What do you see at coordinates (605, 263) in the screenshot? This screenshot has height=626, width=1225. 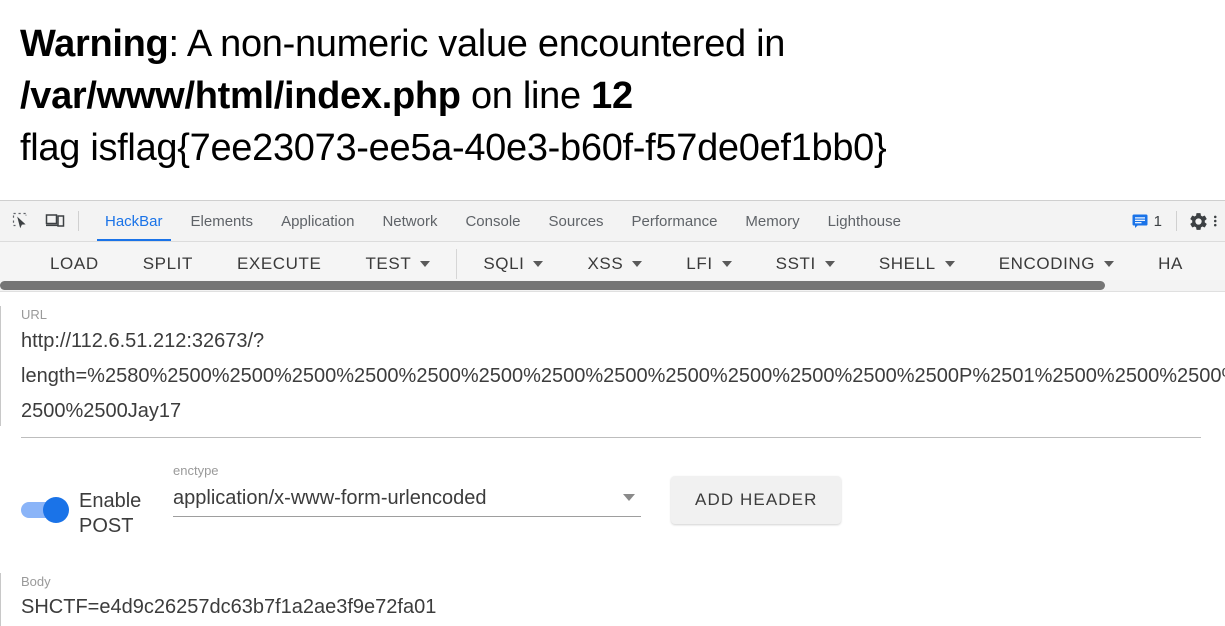 I see `button-label: XSS` at bounding box center [605, 263].